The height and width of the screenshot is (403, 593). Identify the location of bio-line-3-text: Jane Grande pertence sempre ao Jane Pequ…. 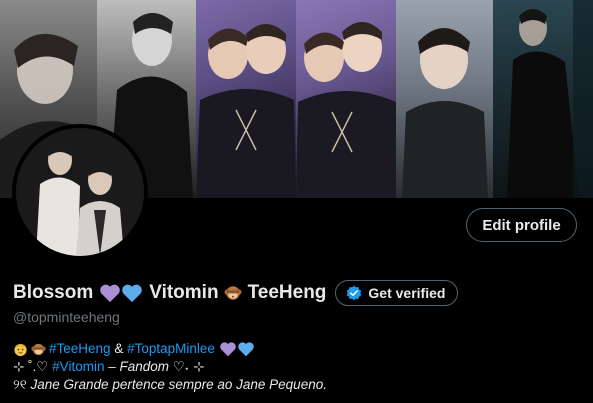
(178, 384).